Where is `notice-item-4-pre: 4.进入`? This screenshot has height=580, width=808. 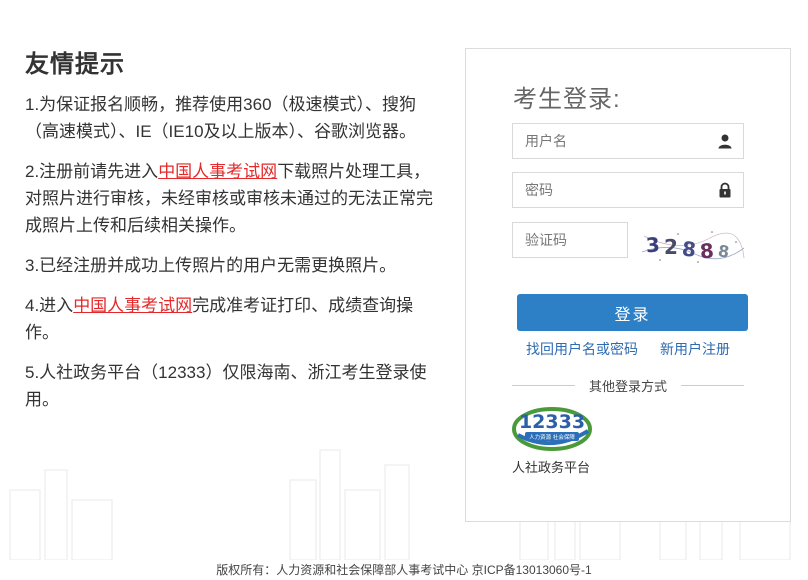 notice-item-4-pre: 4.进入 is located at coordinates (49, 305).